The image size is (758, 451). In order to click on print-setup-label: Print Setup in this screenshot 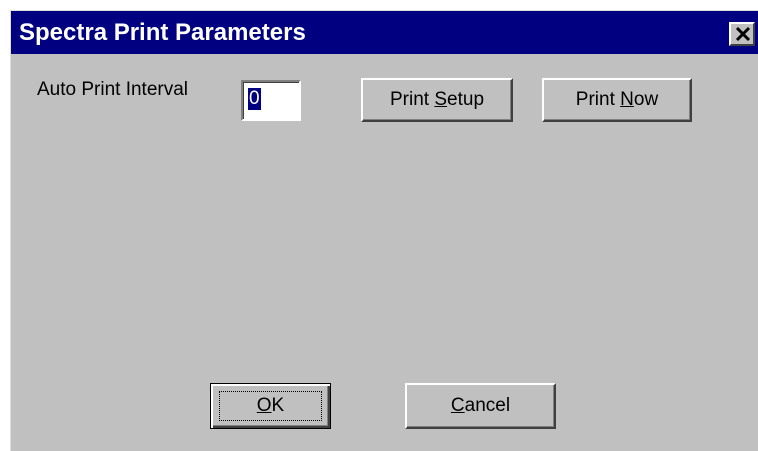, I will do `click(437, 99)`.